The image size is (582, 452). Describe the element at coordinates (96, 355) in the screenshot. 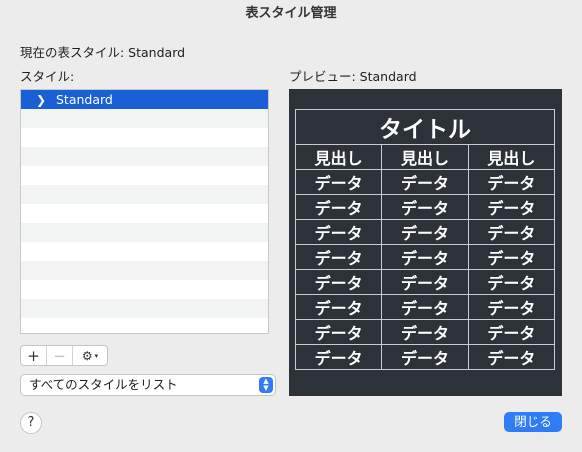

I see `chevron-down-icon: ▾` at that location.